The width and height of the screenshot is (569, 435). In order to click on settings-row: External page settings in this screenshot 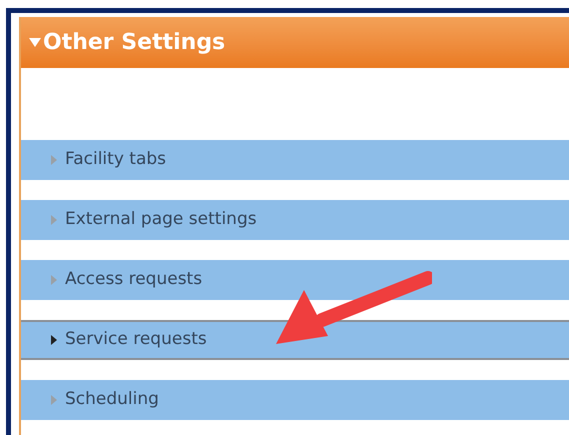, I will do `click(295, 220)`.